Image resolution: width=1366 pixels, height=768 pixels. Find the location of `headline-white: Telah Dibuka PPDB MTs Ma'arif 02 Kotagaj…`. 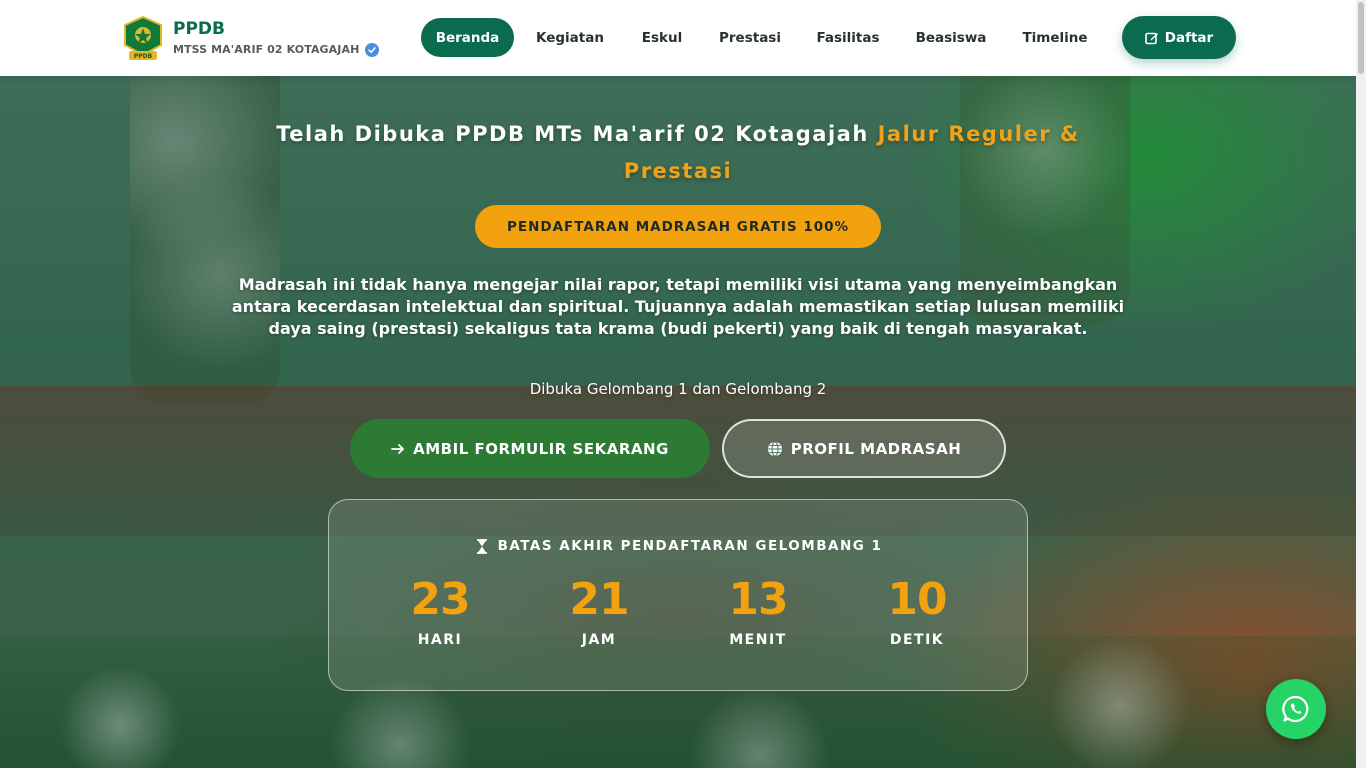

headline-white: Telah Dibuka PPDB MTs Ma'arif 02 Kotagaj… is located at coordinates (577, 134).